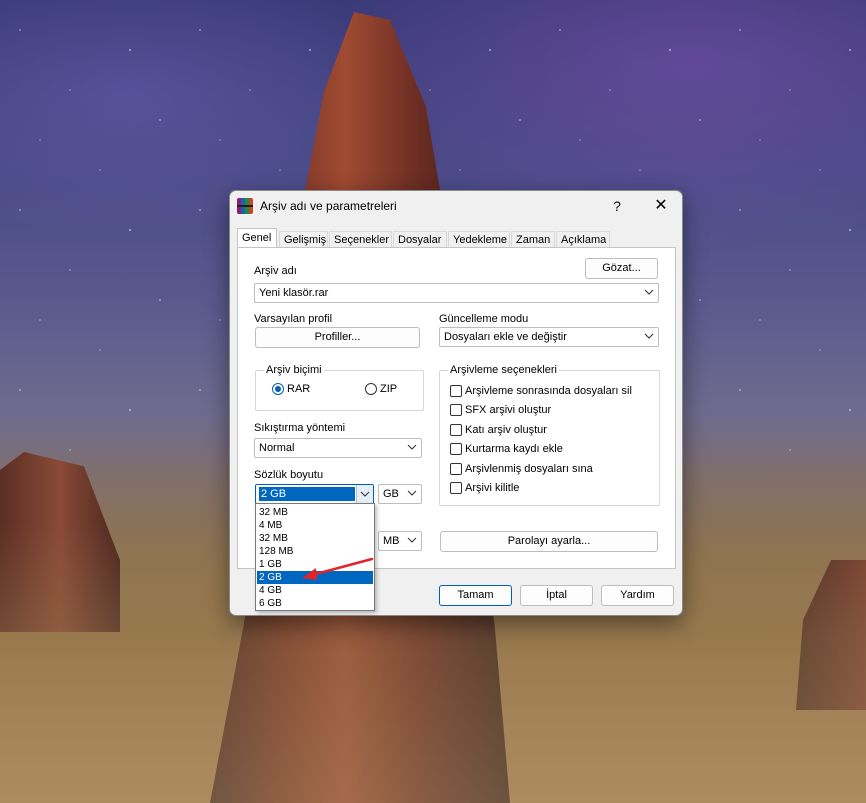  What do you see at coordinates (508, 410) in the screenshot?
I see `option-create-sfx: SFX arşivi oluştur` at bounding box center [508, 410].